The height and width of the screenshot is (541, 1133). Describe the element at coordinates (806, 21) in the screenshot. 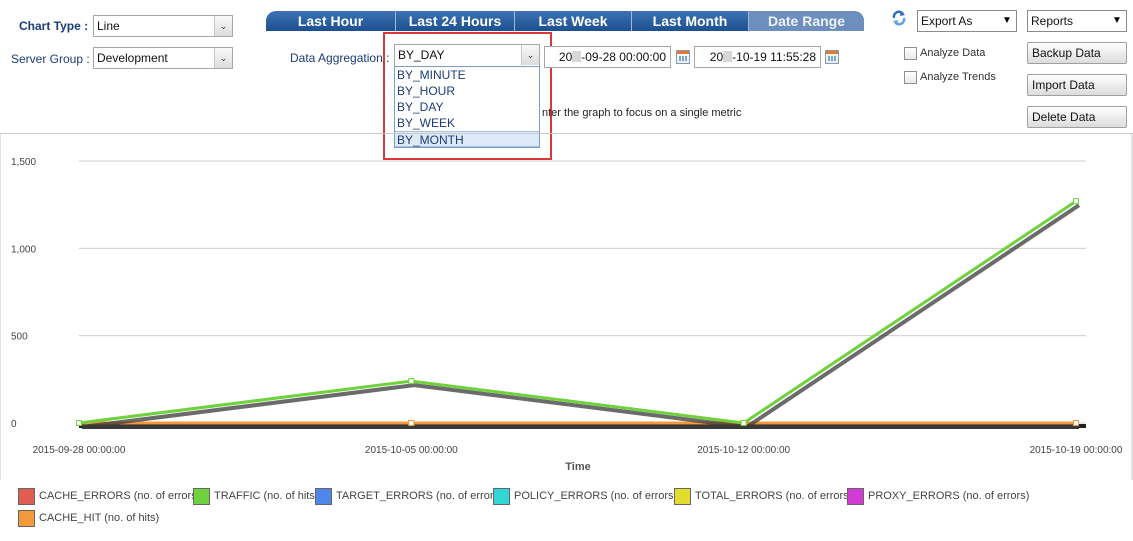

I see `tab-date-range: Date Range` at that location.